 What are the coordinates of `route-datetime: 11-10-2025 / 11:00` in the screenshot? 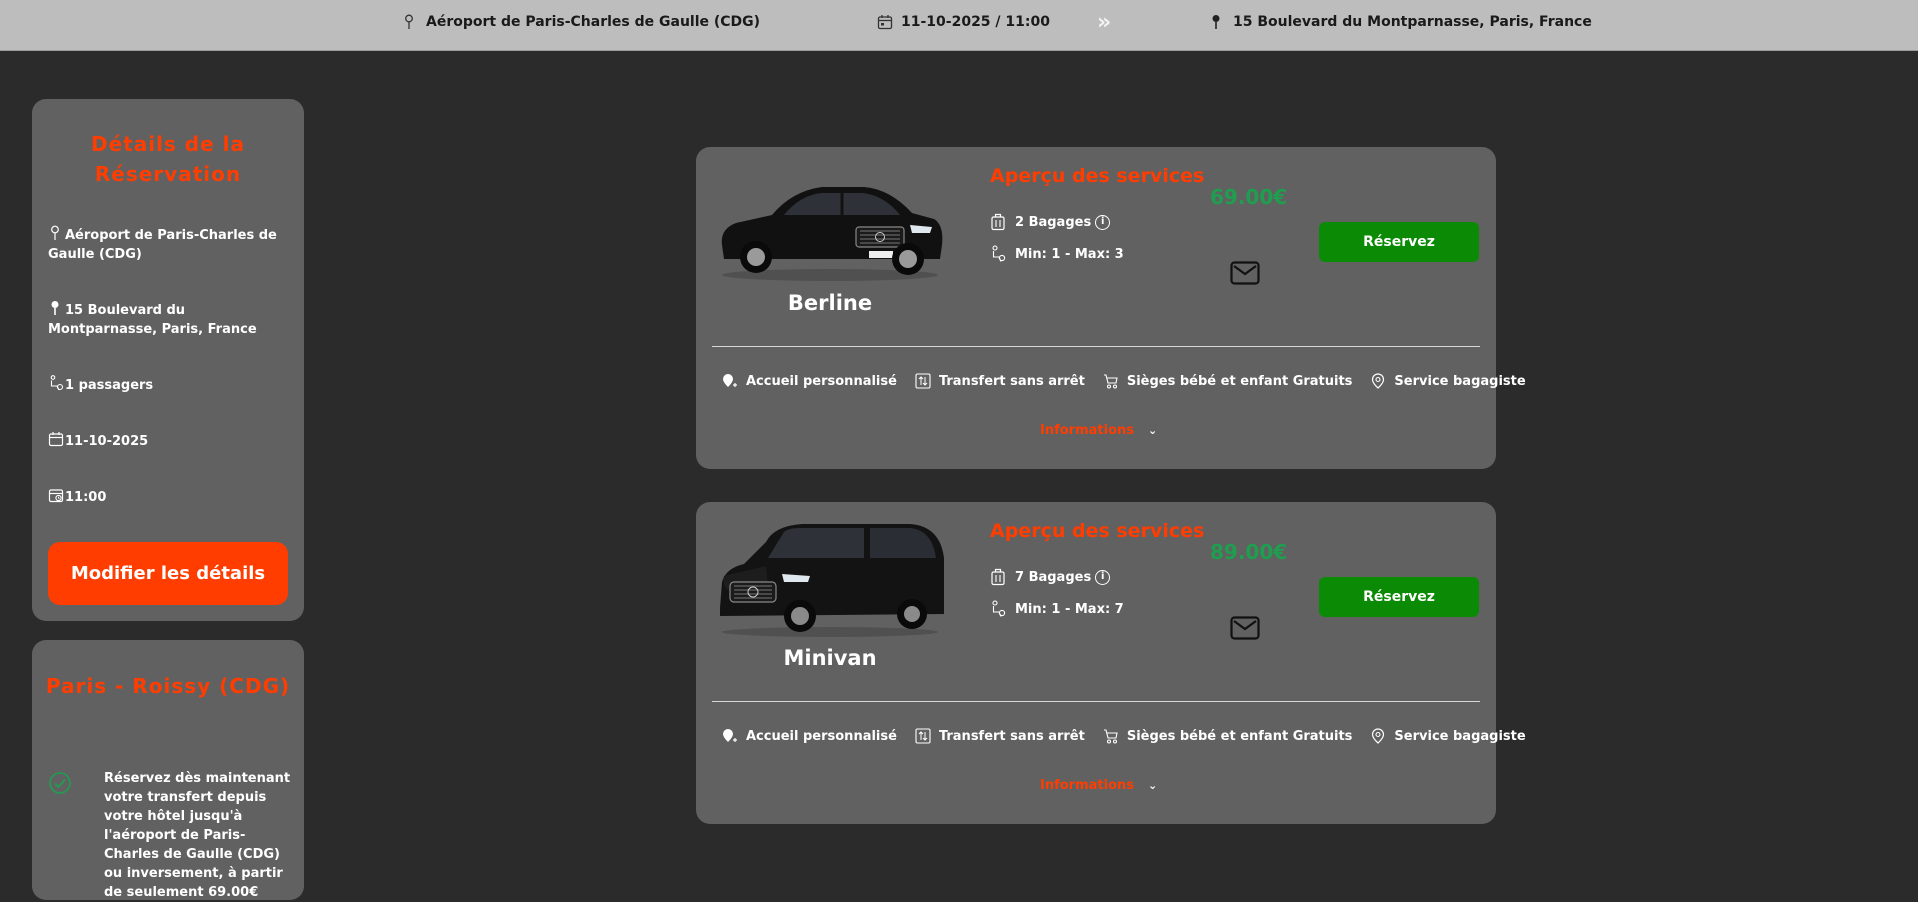 It's located at (963, 22).